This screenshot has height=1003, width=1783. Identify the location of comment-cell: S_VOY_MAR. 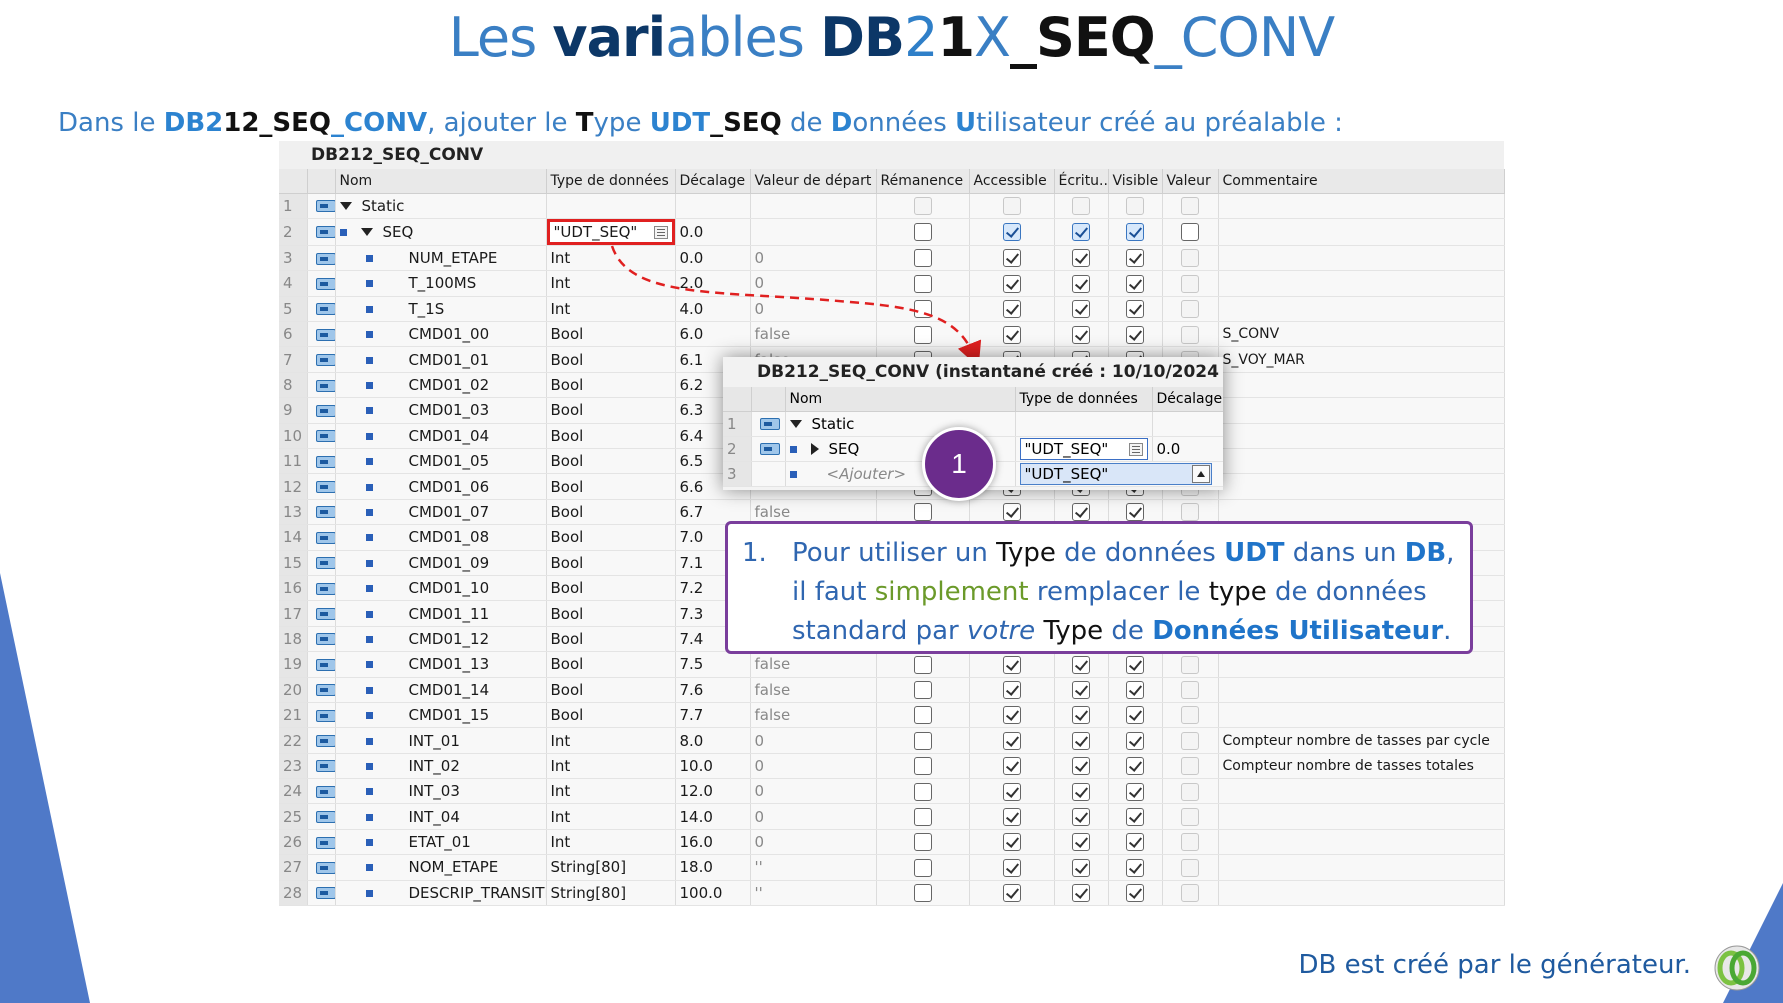
(1361, 359).